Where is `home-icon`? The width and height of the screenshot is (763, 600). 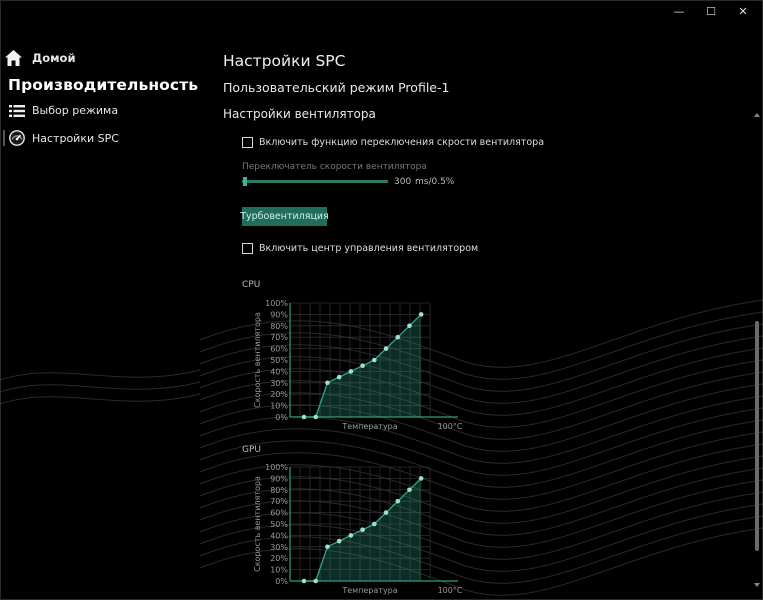
home-icon is located at coordinates (13, 58).